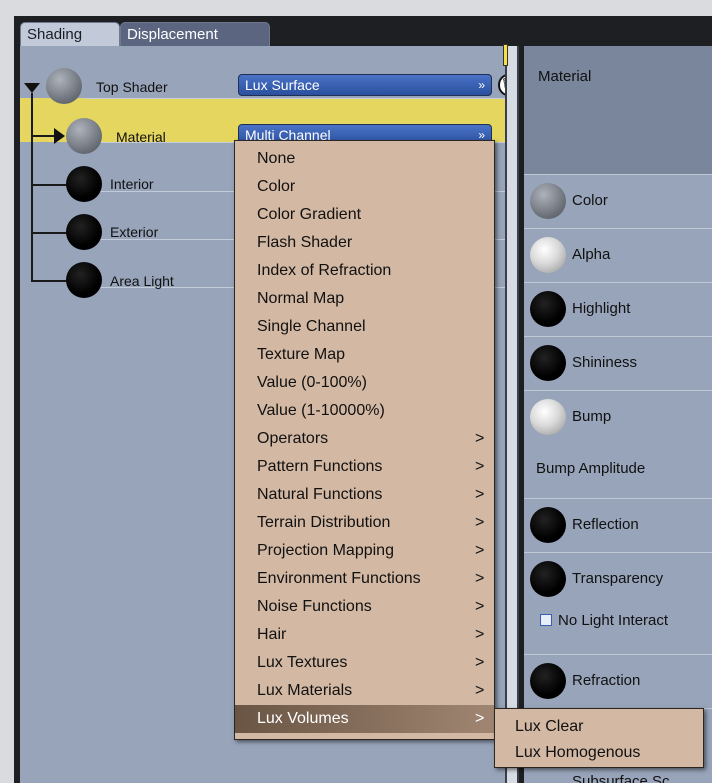 Image resolution: width=712 pixels, height=783 pixels. I want to click on top-shader-preview-ball, so click(64, 86).